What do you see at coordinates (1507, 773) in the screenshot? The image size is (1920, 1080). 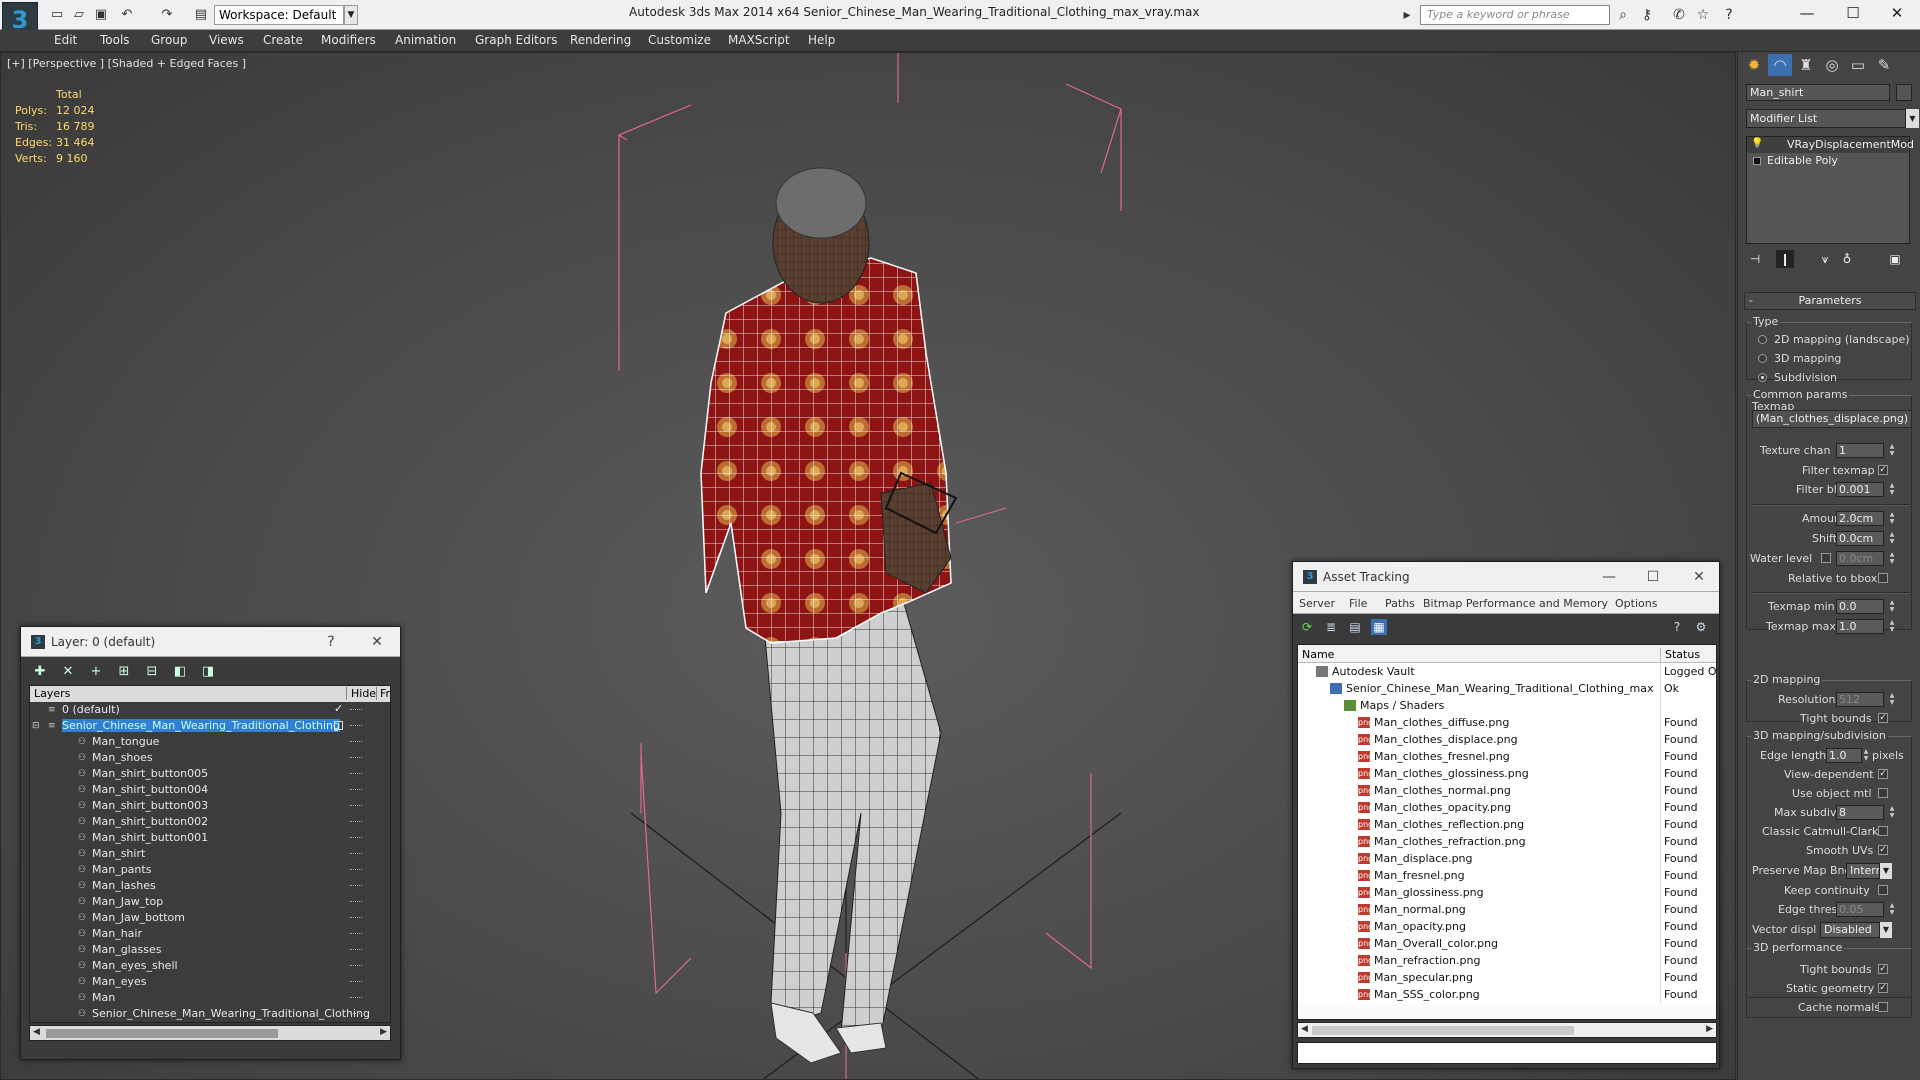 I see `asset-row: png Man_clothes_glossiness.png Found` at bounding box center [1507, 773].